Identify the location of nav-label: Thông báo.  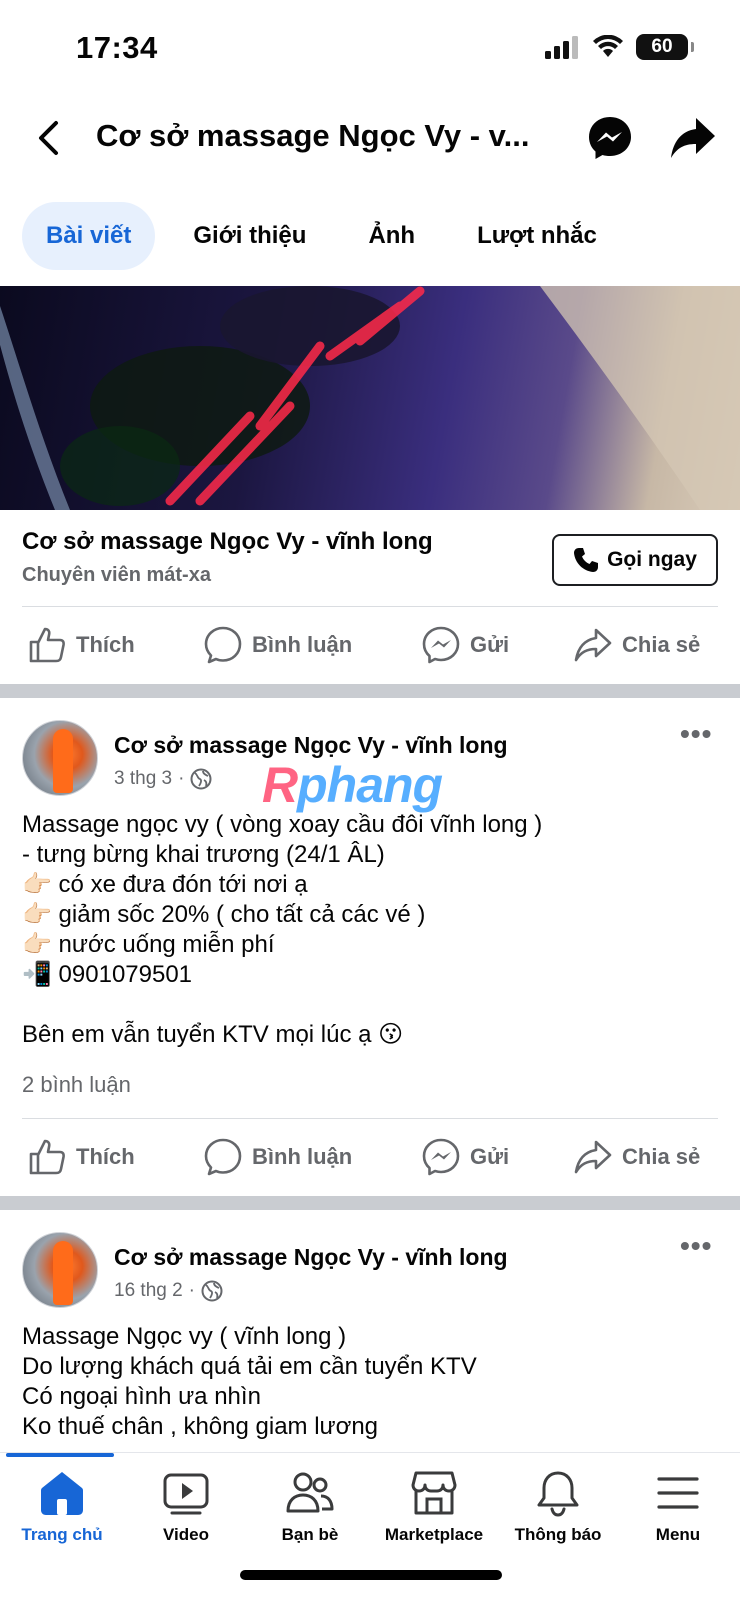
(558, 1534).